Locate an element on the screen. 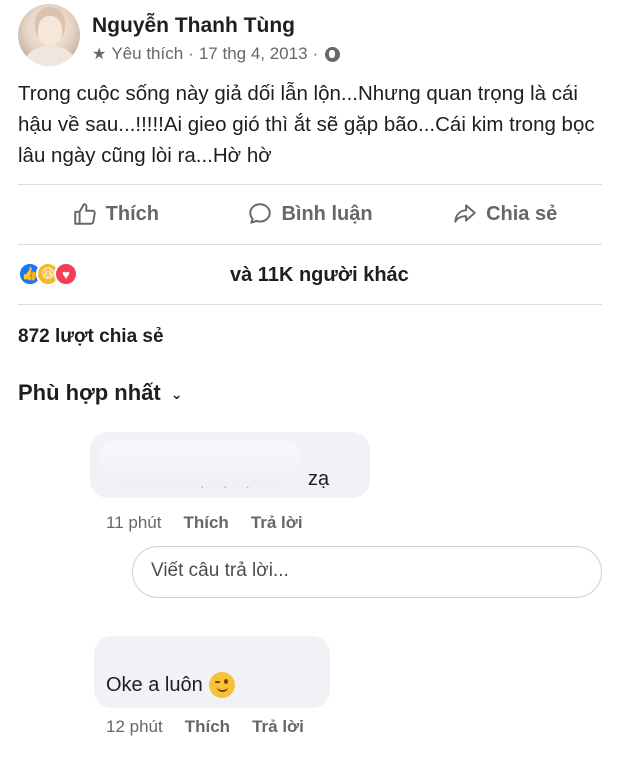 The height and width of the screenshot is (762, 620). comment-button: Bình luận is located at coordinates (310, 214).